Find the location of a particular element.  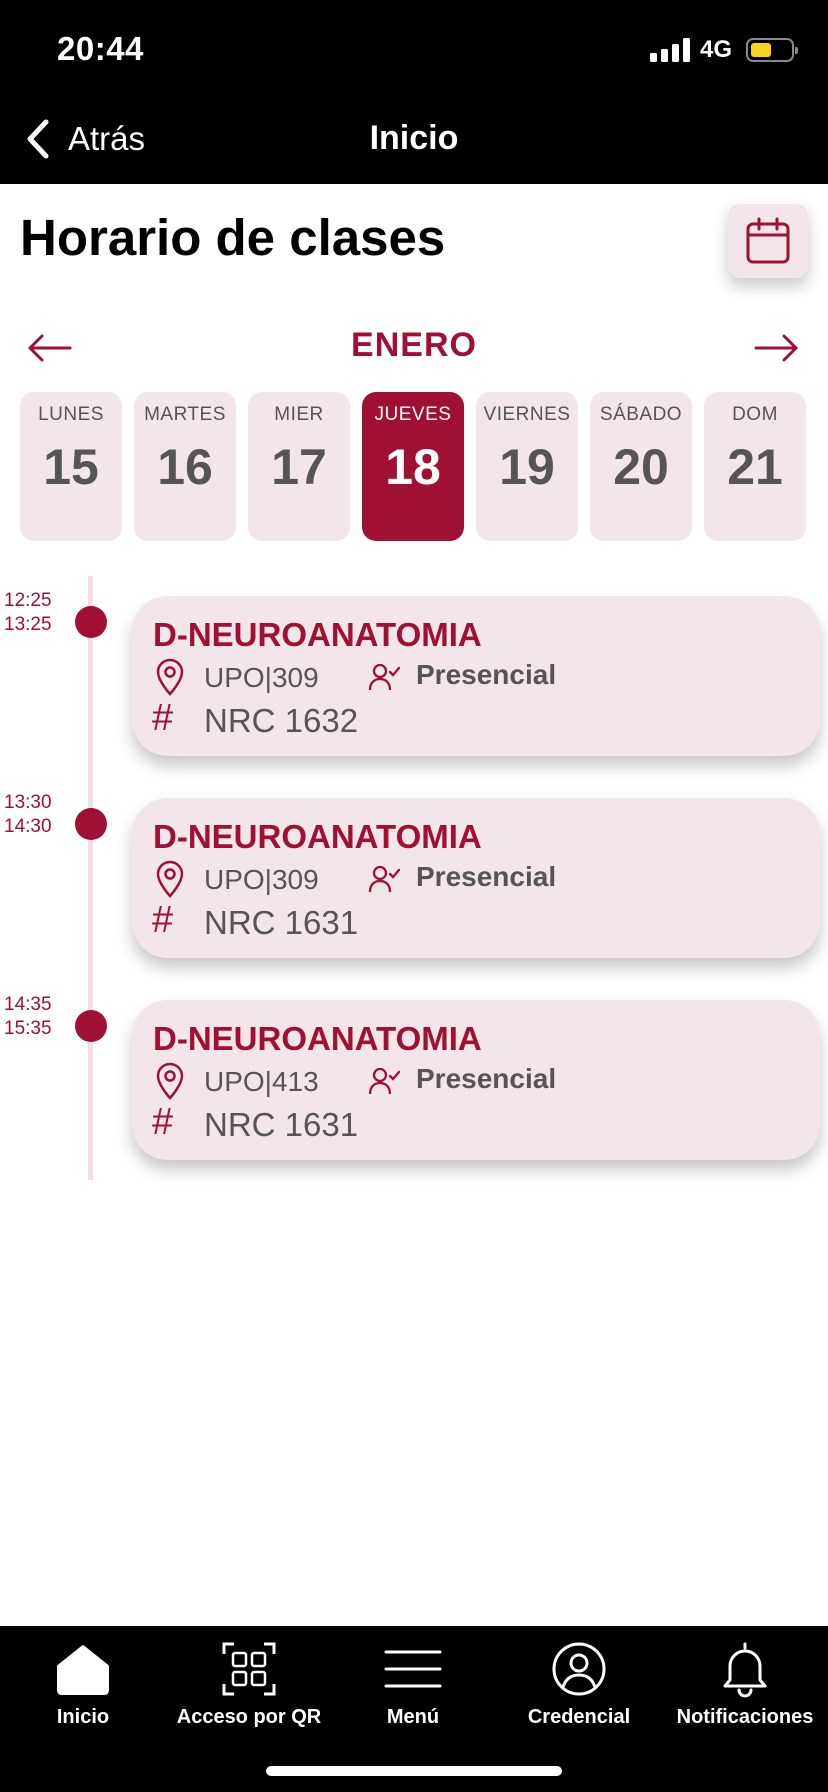

tab-label: Credencial is located at coordinates (579, 1717).